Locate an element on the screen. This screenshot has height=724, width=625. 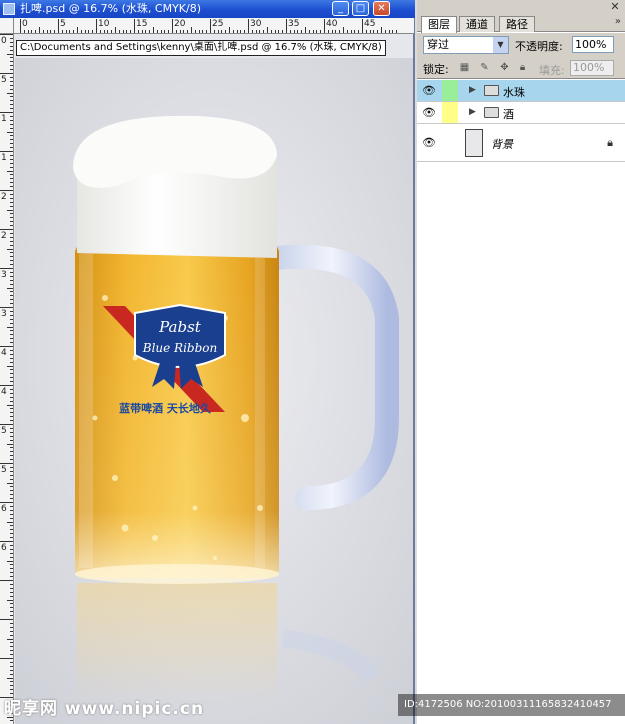
layer-row-beer: 👁︎ ▶ 酒 is located at coordinates (521, 113).